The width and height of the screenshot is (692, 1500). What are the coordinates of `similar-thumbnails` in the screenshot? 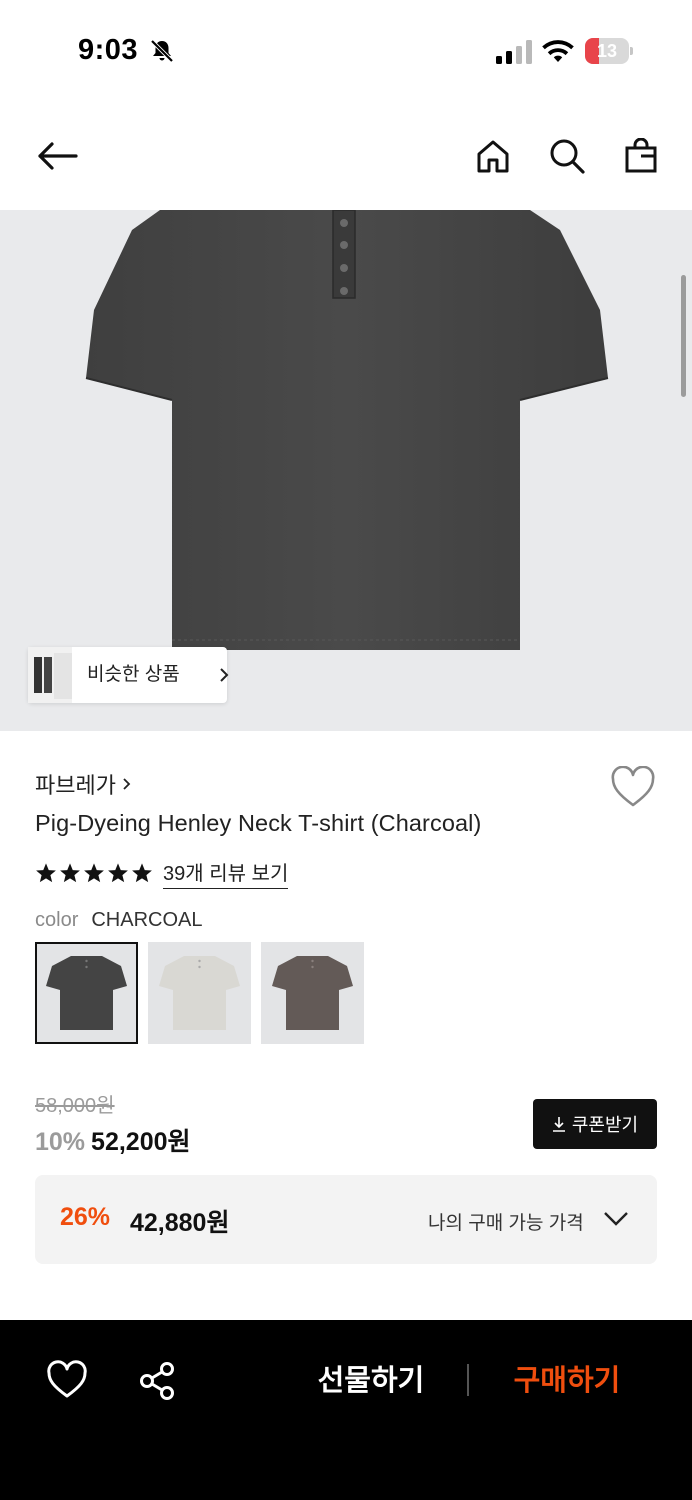 It's located at (50, 675).